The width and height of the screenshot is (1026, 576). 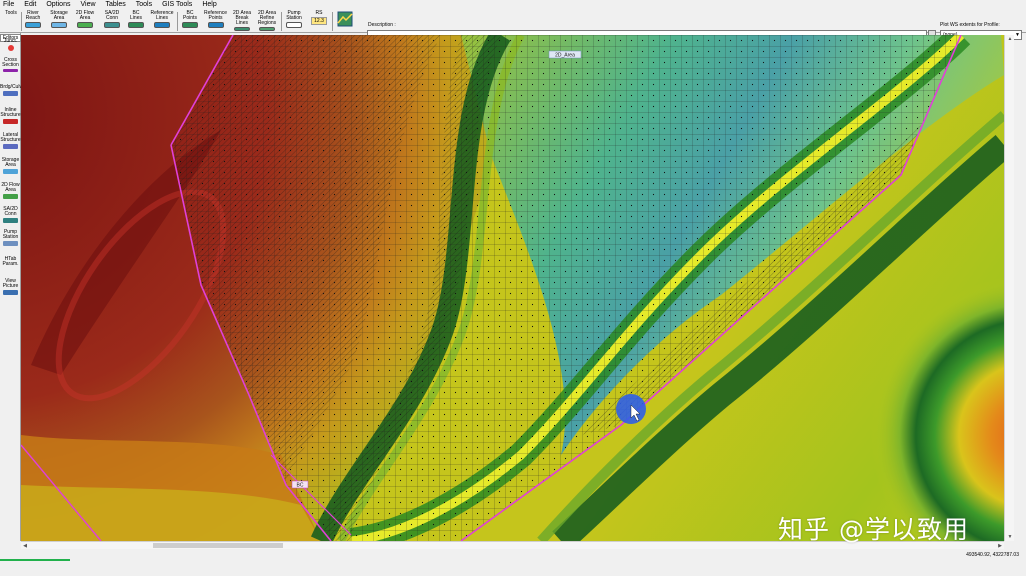 I want to click on palette-storage-area: Storage Area, so click(x=10, y=166).